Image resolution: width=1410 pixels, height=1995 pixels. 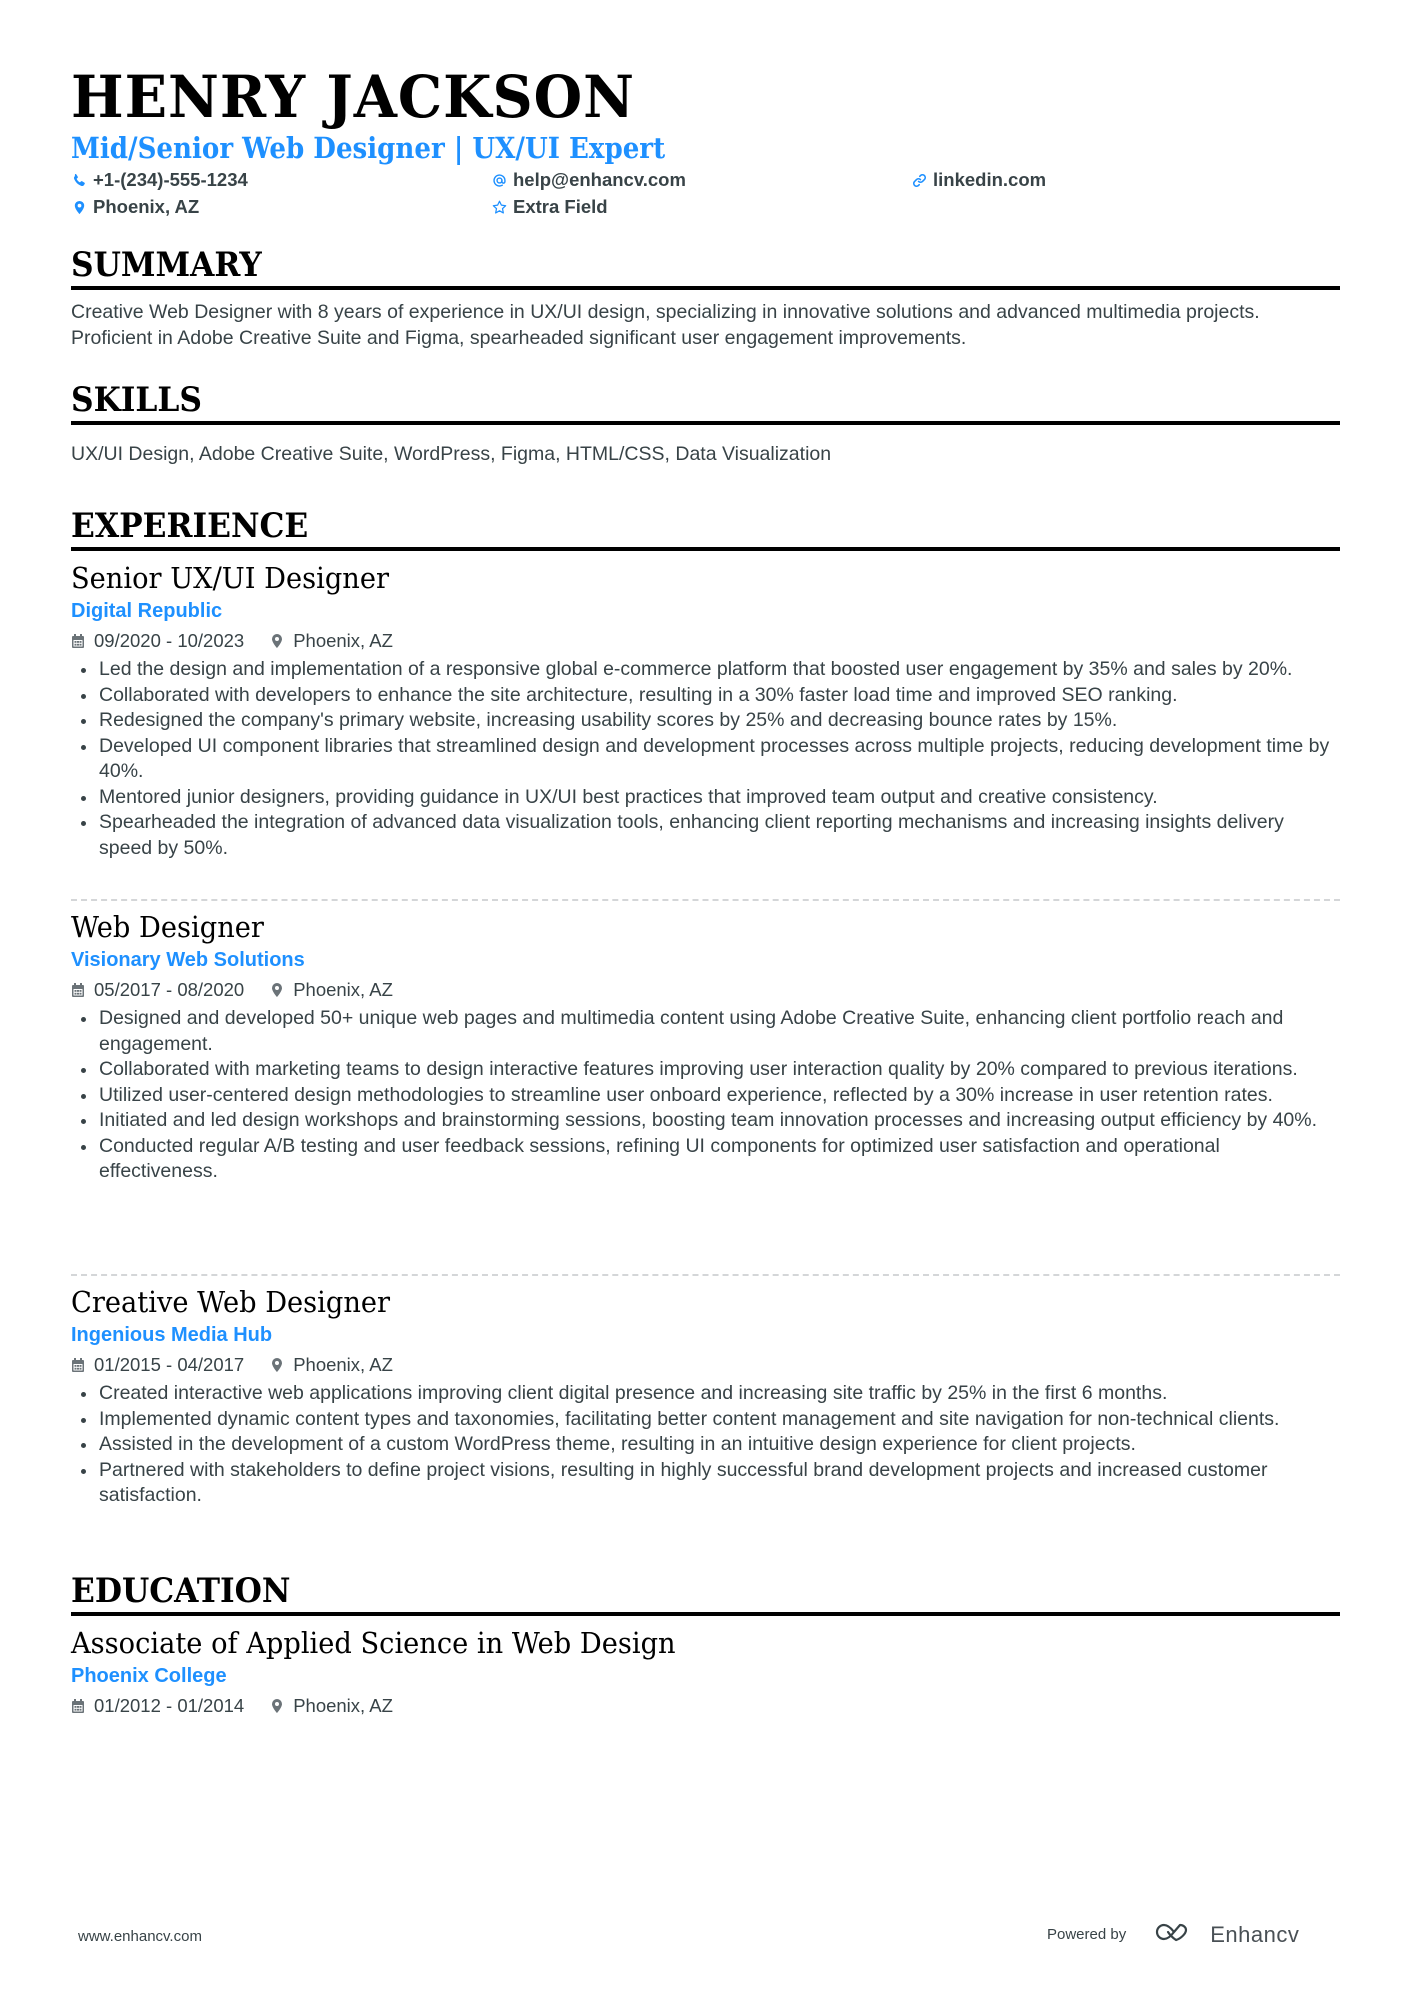 What do you see at coordinates (353, 97) in the screenshot?
I see `candidate-name: HENRY JACKSON` at bounding box center [353, 97].